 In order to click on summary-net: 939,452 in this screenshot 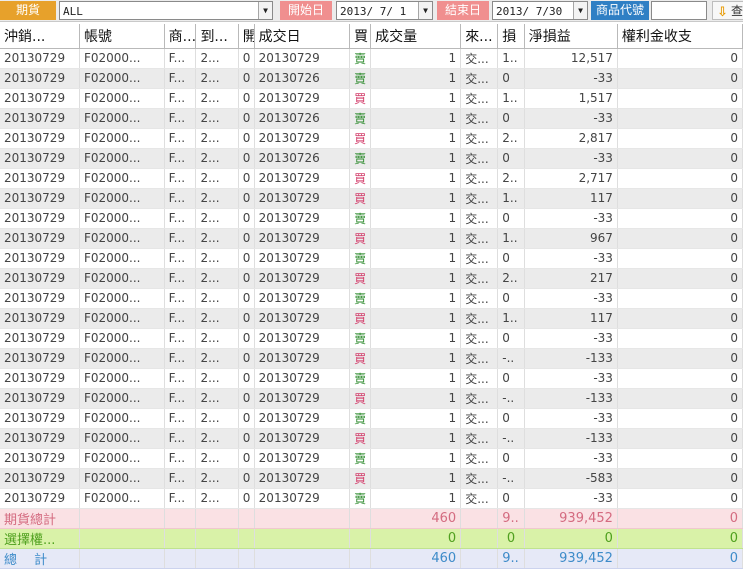, I will do `click(571, 558)`.